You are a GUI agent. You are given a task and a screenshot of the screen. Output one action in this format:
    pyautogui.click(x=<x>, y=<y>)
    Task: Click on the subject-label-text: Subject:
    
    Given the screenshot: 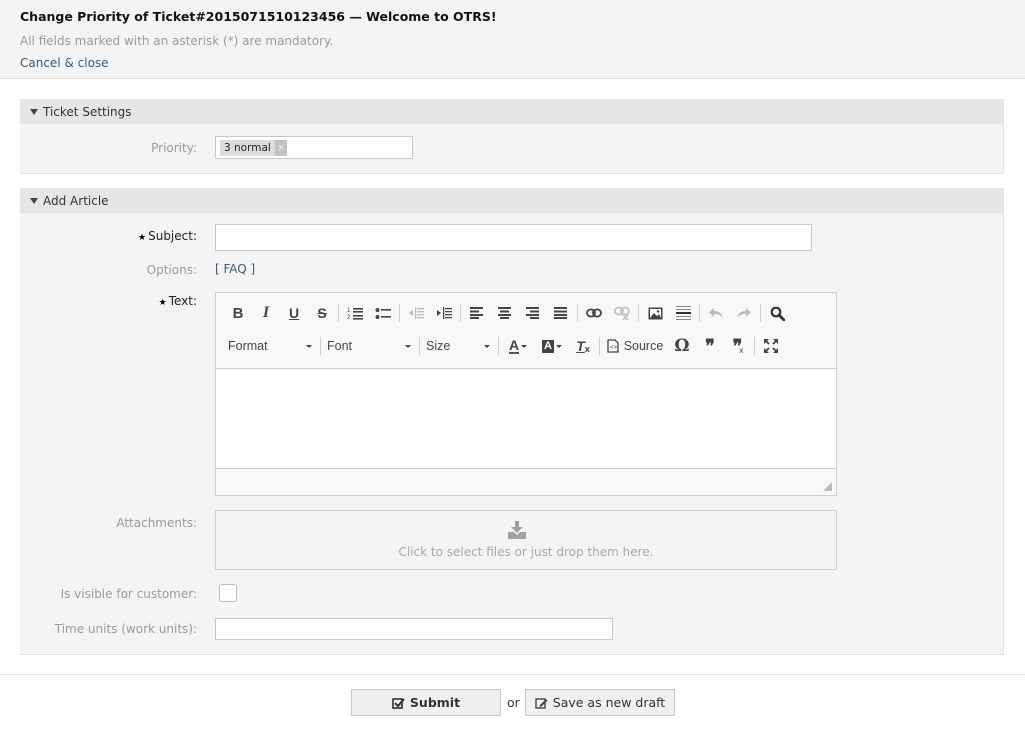 What is the action you would take?
    pyautogui.click(x=172, y=236)
    